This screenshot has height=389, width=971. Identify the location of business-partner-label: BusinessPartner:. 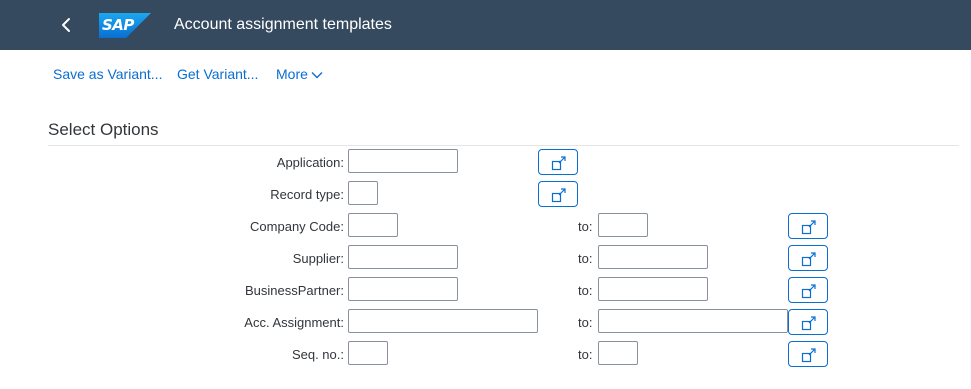
(294, 290).